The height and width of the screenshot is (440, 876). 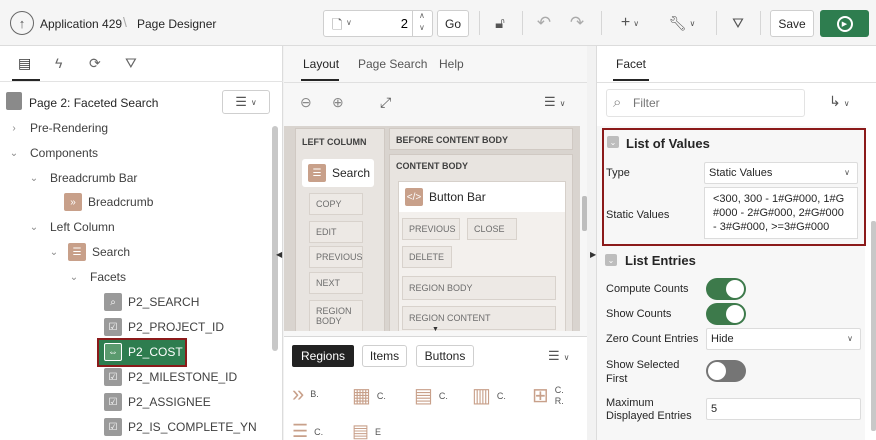 What do you see at coordinates (726, 371) in the screenshot?
I see `show-selected-first-toggle` at bounding box center [726, 371].